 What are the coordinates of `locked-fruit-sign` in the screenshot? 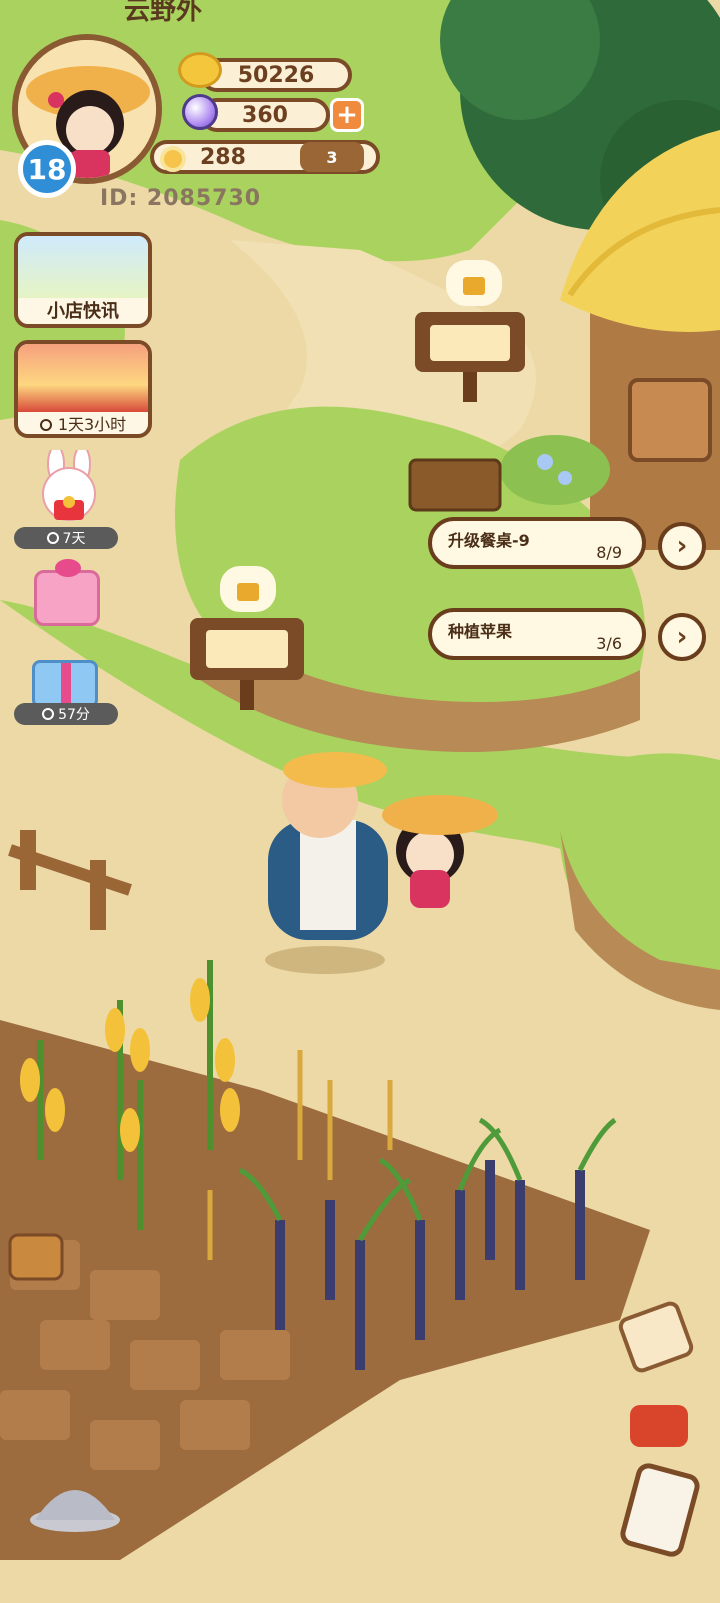 It's located at (247, 637).